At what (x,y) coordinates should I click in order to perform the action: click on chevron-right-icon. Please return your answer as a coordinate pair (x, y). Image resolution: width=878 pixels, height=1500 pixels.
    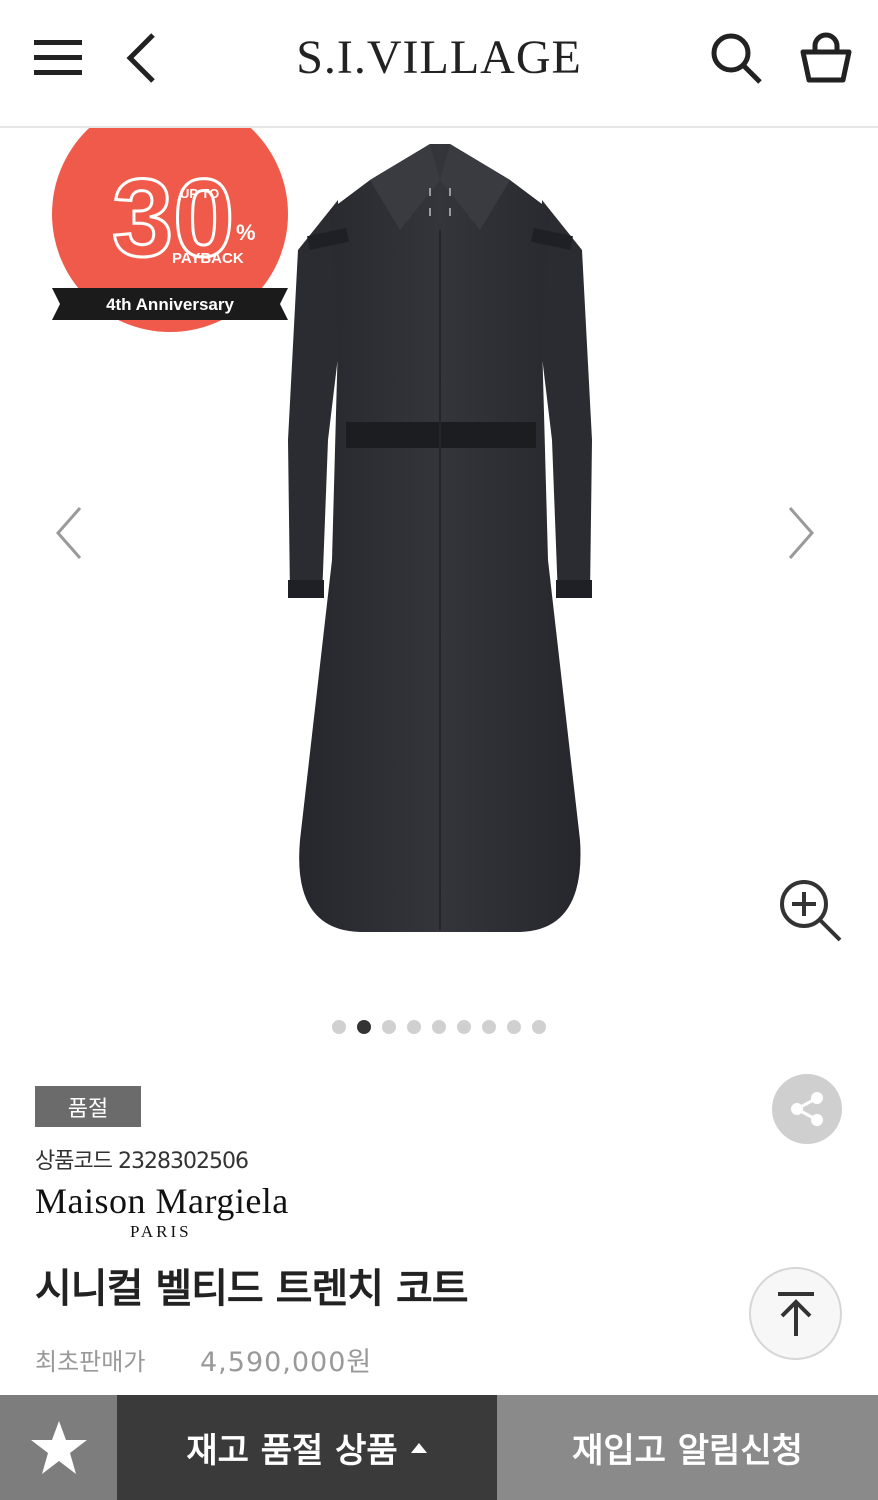
    Looking at the image, I should click on (801, 533).